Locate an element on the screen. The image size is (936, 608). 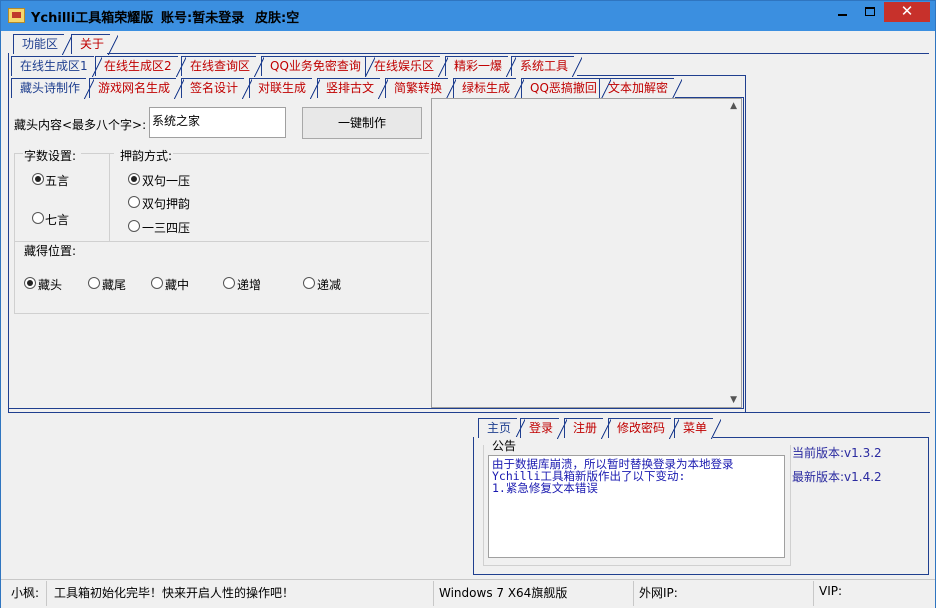
notice-line-3: 1.紧急修复文本错误 is located at coordinates (545, 488).